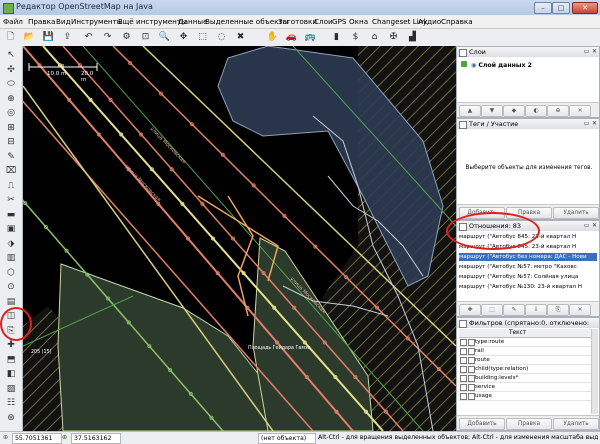 This screenshot has height=444, width=600. I want to click on menu-windows: Окна, so click(358, 21).